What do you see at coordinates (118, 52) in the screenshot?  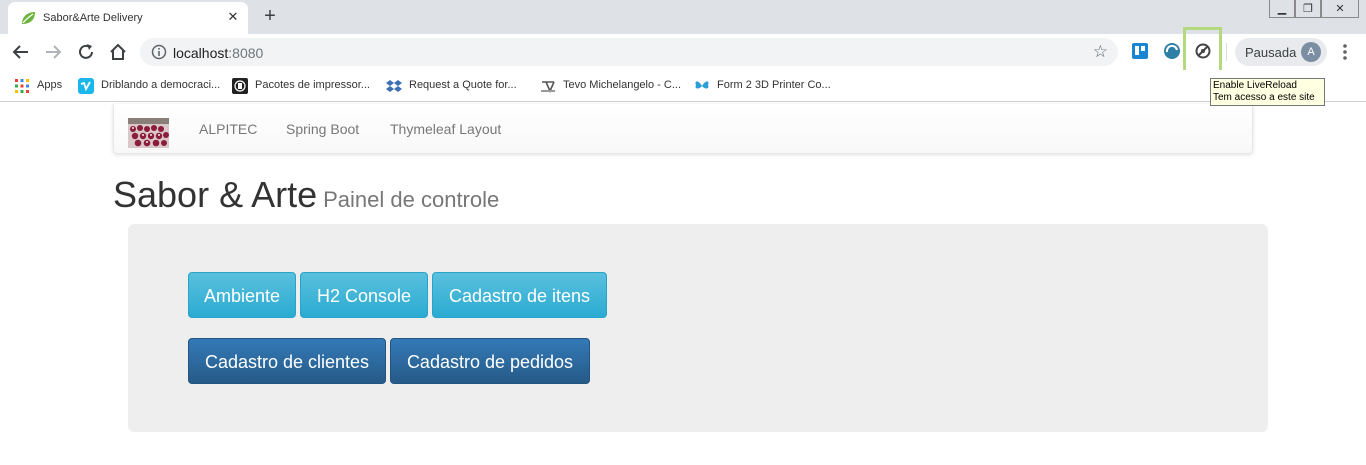 I see `home-icon` at bounding box center [118, 52].